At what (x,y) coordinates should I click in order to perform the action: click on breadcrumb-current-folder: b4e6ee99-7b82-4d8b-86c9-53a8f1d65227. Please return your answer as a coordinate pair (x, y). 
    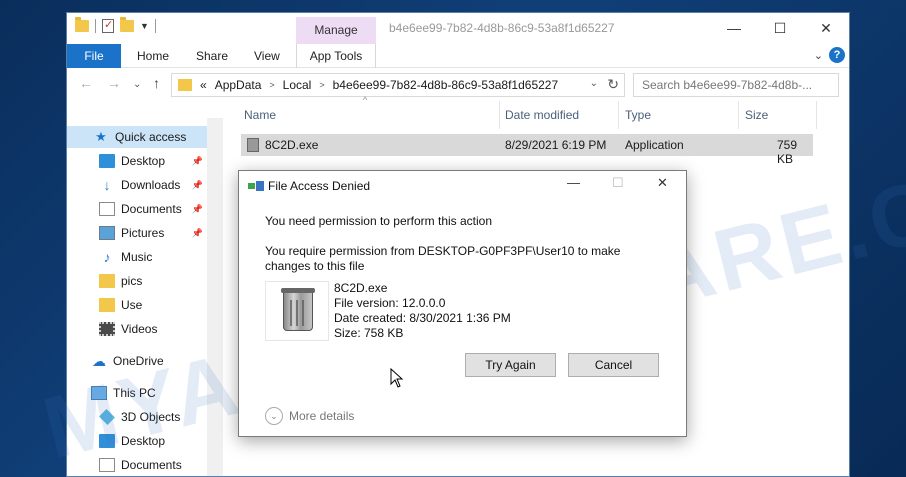
    Looking at the image, I should click on (446, 85).